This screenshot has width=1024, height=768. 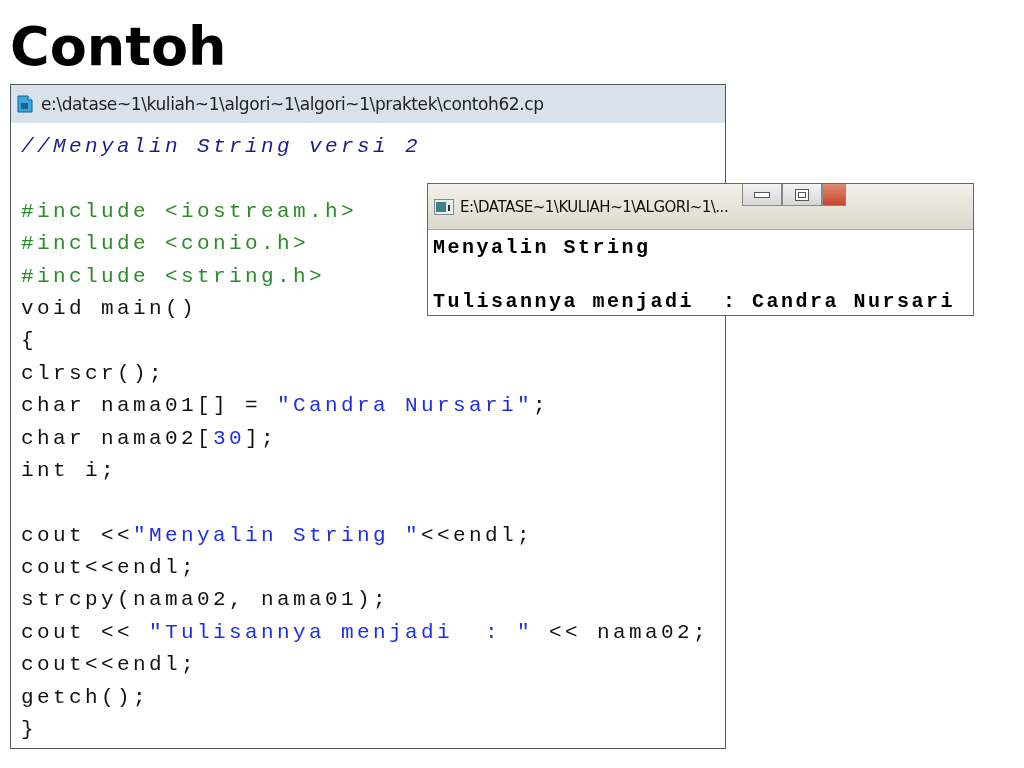 What do you see at coordinates (109, 308) in the screenshot?
I see `code-line: void main()` at bounding box center [109, 308].